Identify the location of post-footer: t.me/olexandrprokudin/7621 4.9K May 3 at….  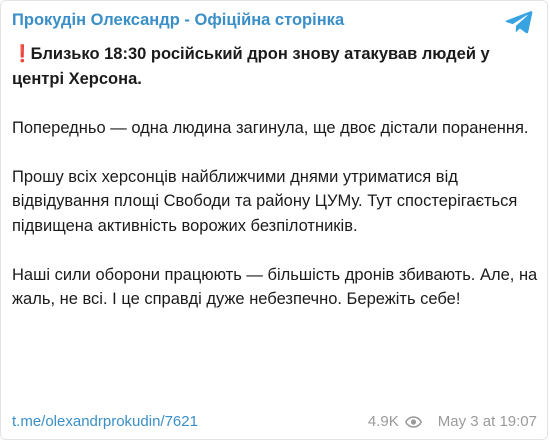
(274, 422).